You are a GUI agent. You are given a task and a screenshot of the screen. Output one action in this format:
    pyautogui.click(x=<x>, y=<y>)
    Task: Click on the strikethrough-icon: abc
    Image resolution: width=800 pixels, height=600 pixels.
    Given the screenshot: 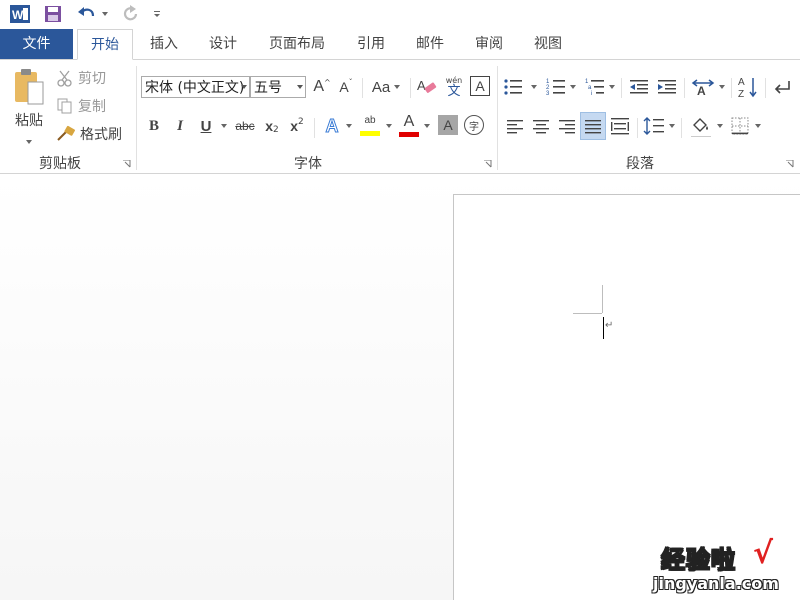 What is the action you would take?
    pyautogui.click(x=245, y=126)
    